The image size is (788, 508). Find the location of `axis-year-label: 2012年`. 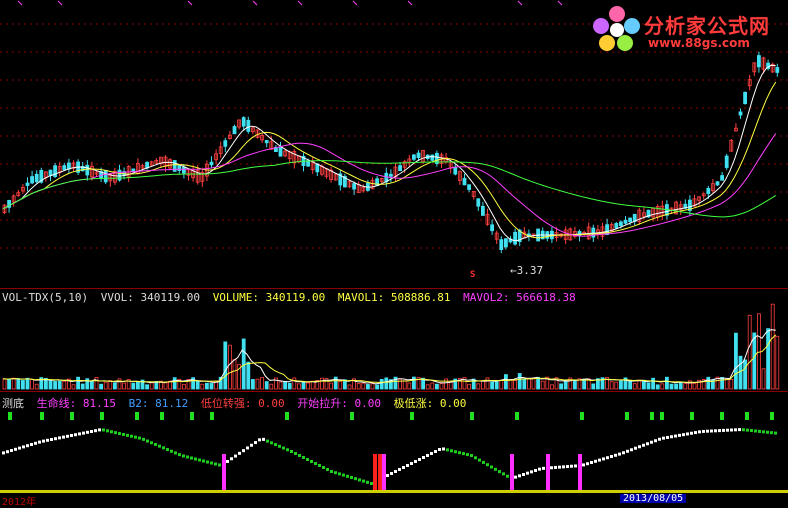

axis-year-label: 2012年 is located at coordinates (19, 502).